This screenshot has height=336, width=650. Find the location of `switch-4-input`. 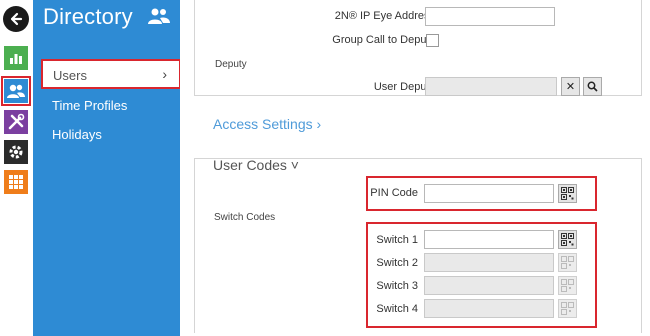

switch-4-input is located at coordinates (489, 308).